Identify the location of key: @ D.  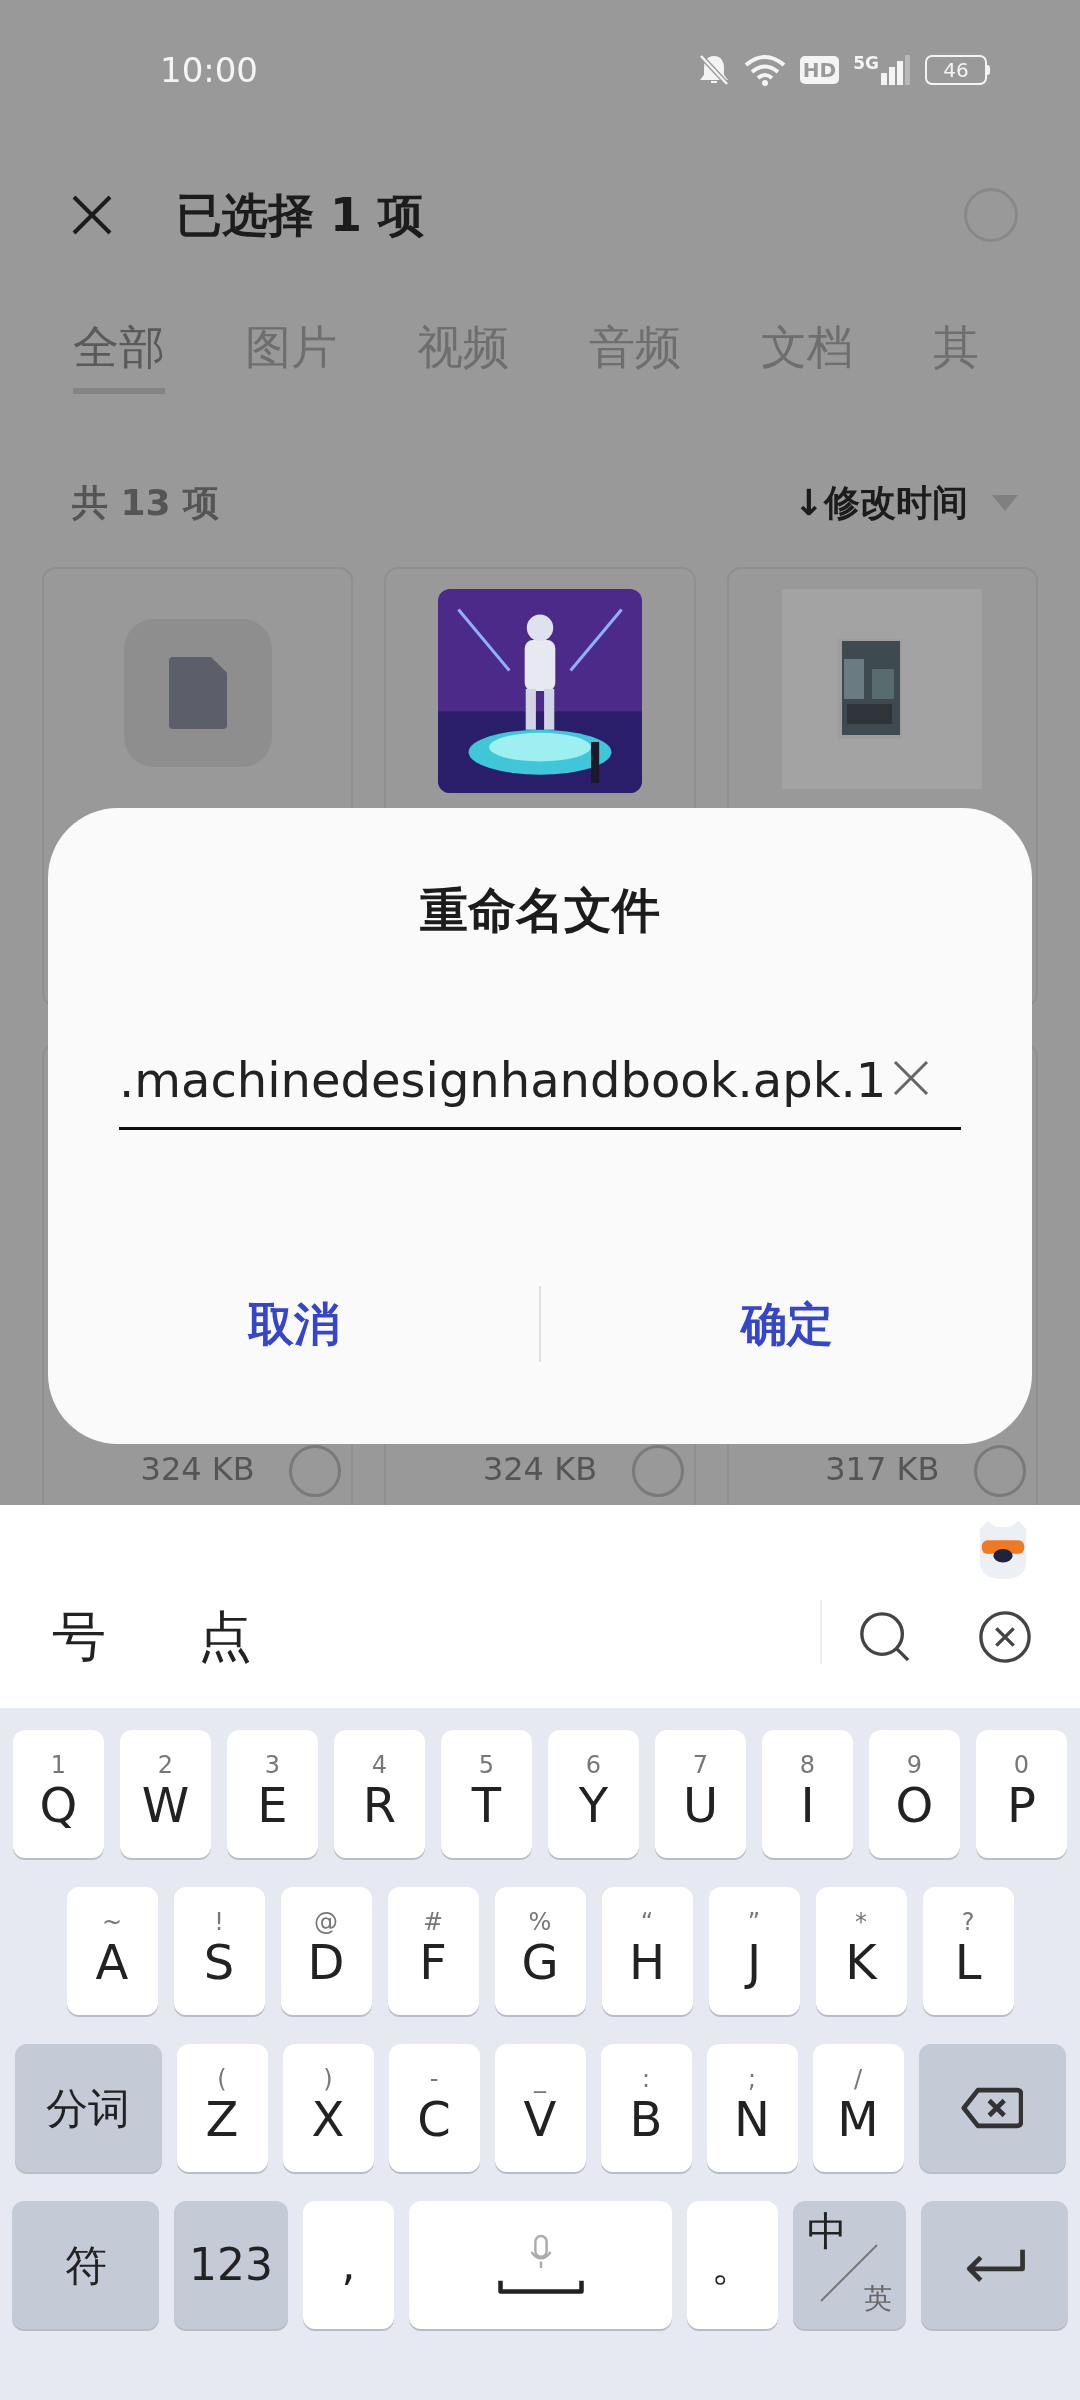
(326, 1951).